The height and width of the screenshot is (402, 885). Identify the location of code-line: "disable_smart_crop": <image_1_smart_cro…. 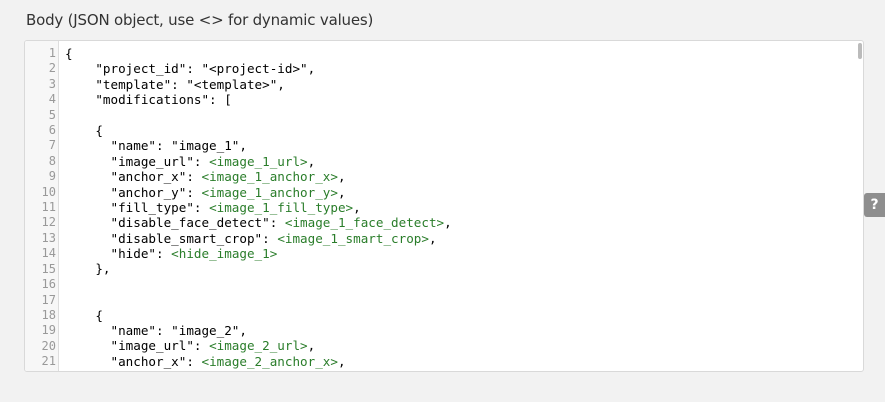
(258, 238).